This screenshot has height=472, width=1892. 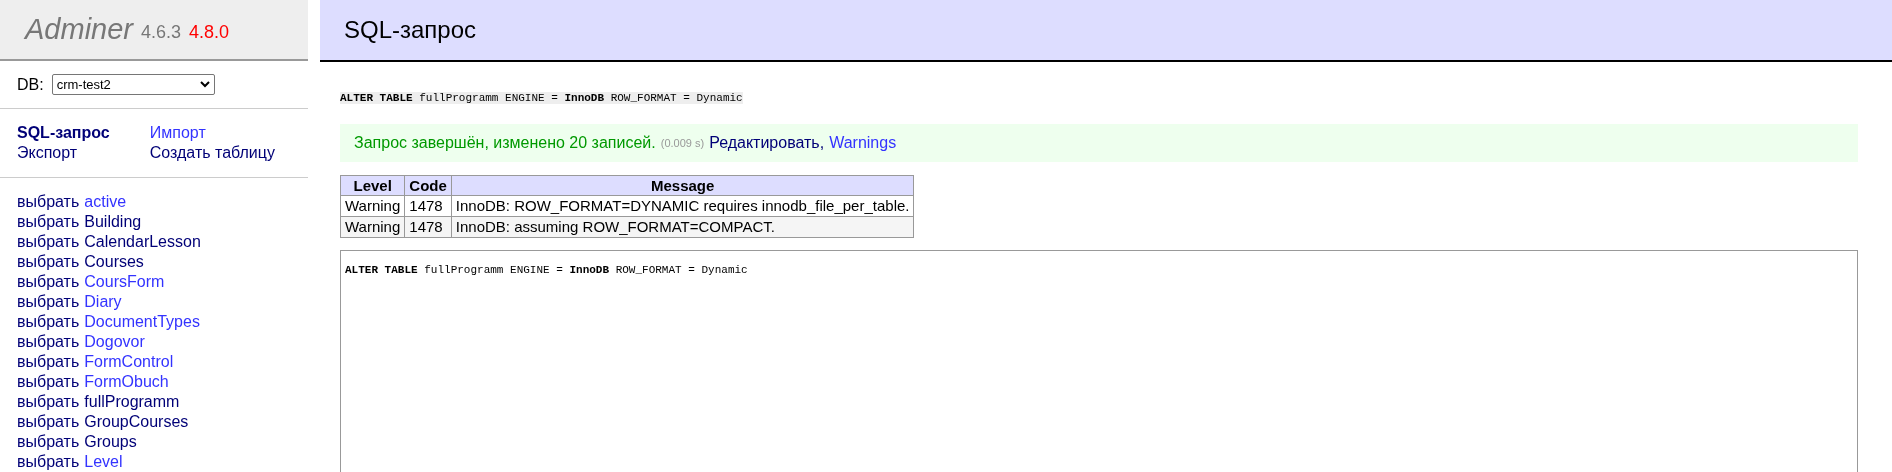 What do you see at coordinates (682, 227) in the screenshot?
I see `table-cell: InnoDB: assuming ROW_FORMAT=COMPACT.` at bounding box center [682, 227].